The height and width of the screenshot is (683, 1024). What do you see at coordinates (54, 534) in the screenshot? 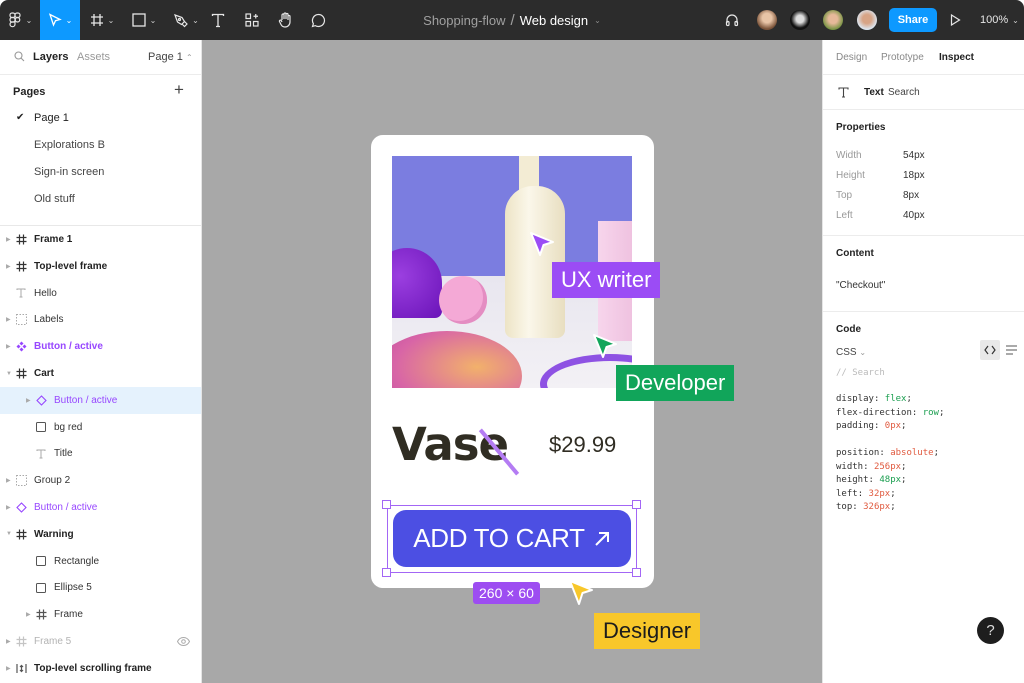
I see `layer-name: Warning` at bounding box center [54, 534].